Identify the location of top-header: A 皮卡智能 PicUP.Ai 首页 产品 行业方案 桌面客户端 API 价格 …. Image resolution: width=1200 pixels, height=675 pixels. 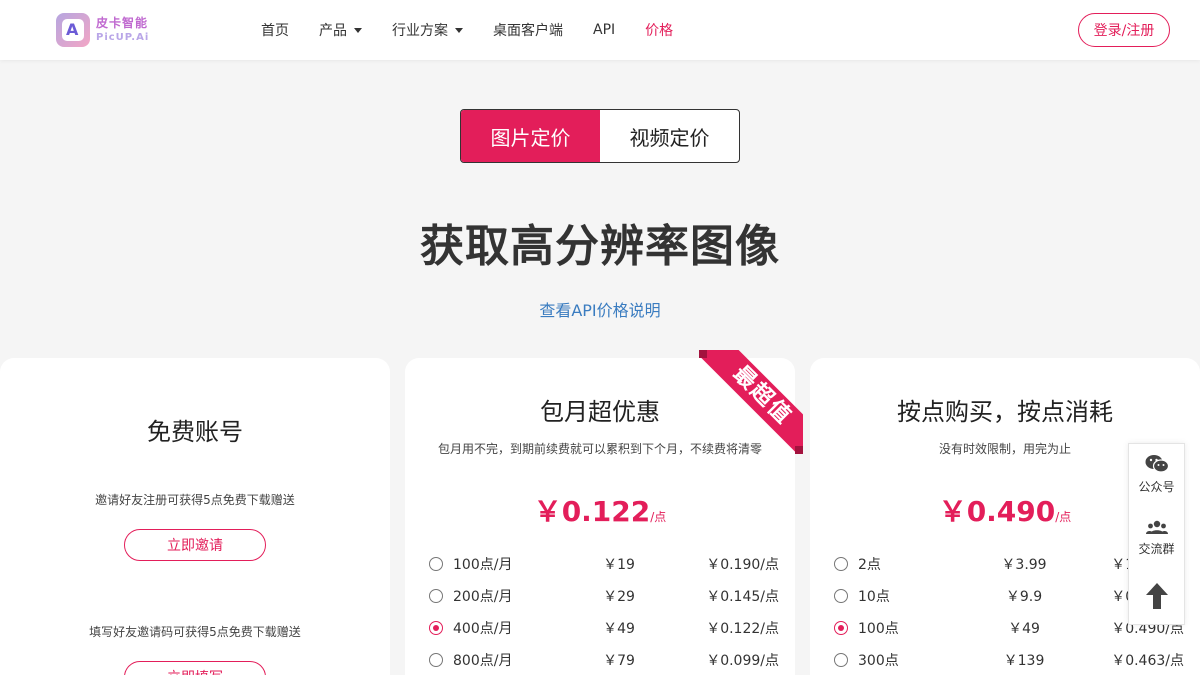
(600, 30).